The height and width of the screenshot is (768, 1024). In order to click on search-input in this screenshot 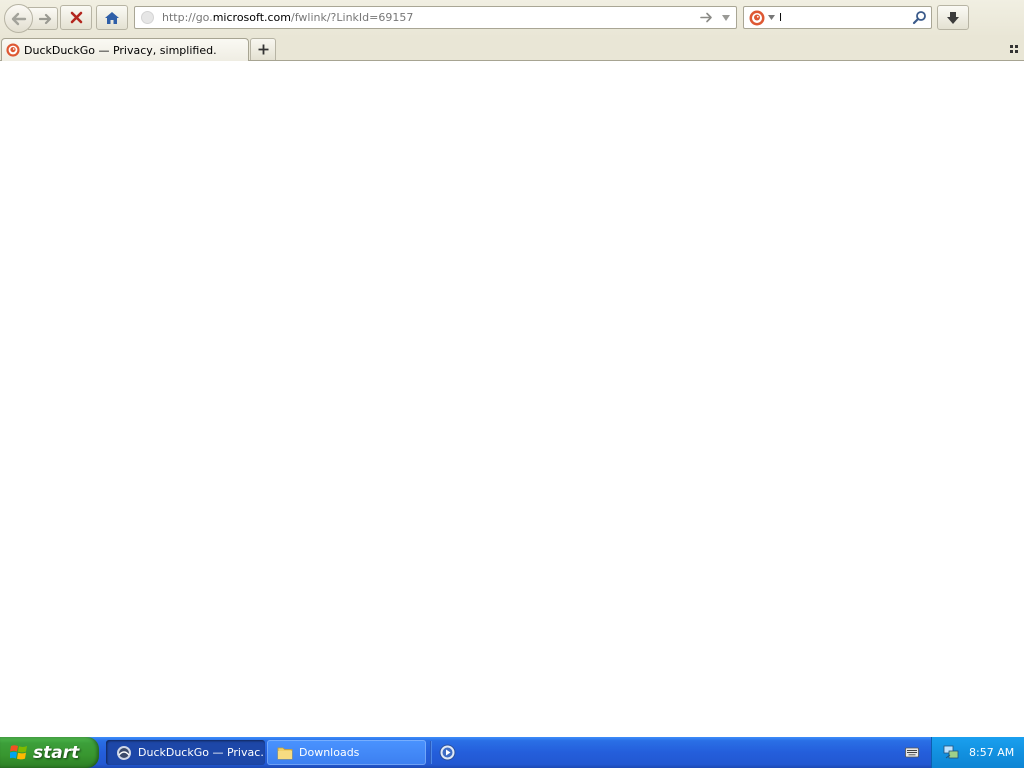, I will do `click(839, 17)`.